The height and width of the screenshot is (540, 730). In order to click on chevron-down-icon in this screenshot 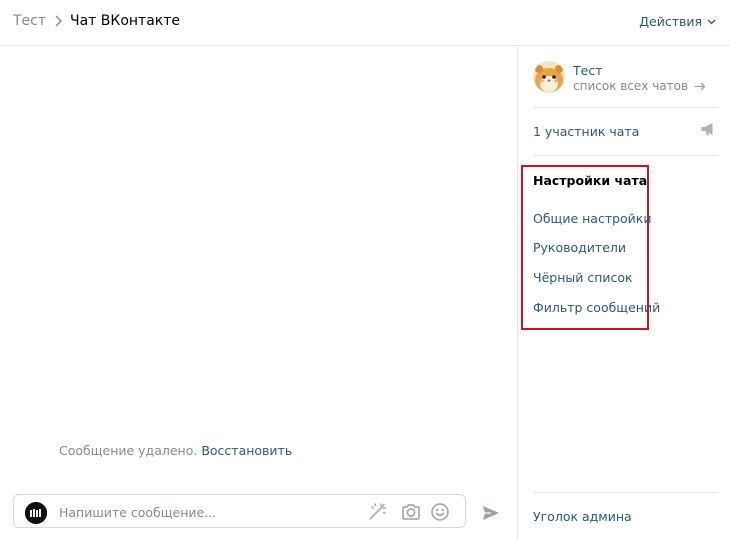, I will do `click(711, 22)`.